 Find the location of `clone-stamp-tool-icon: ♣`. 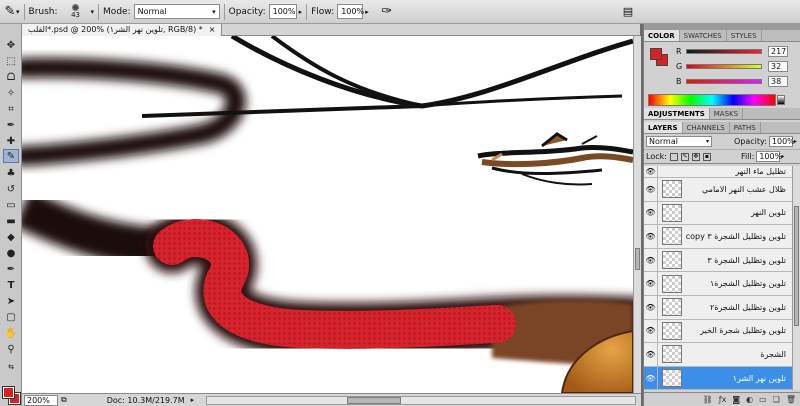

clone-stamp-tool-icon: ♣ is located at coordinates (11, 173).